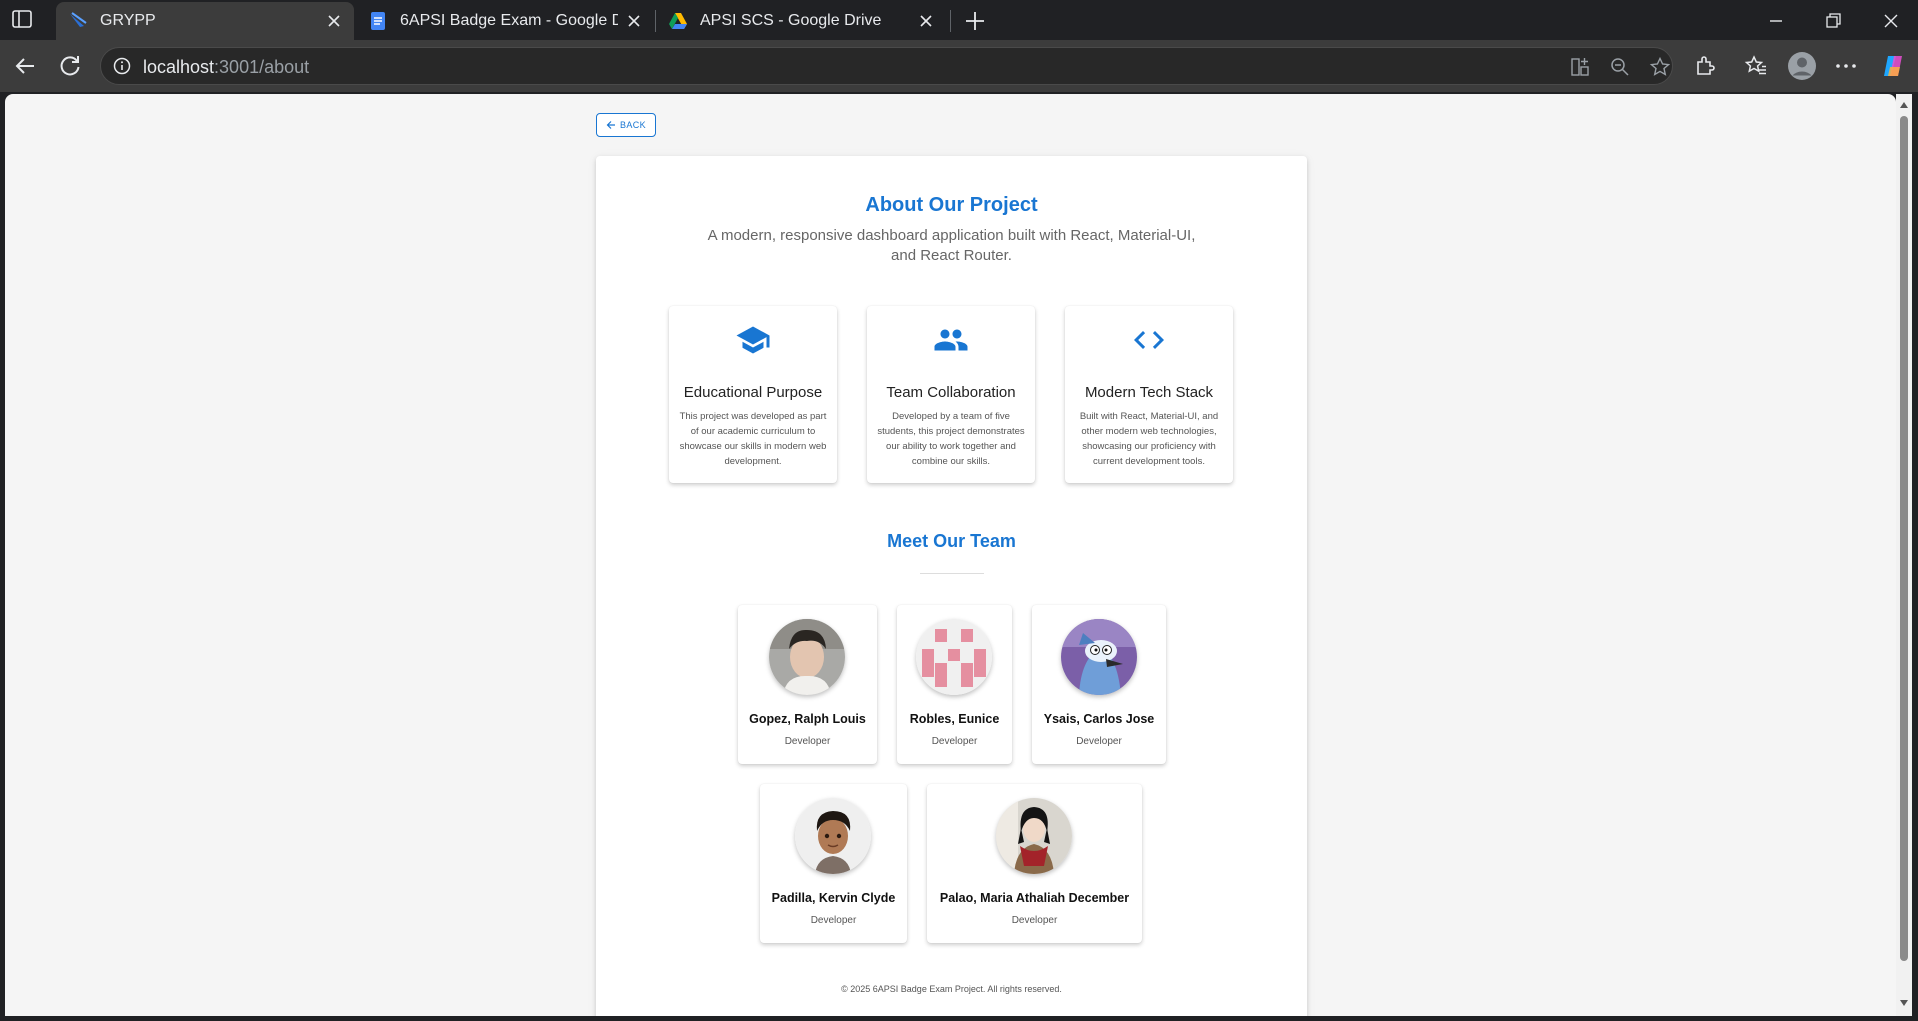 The image size is (1918, 1021). What do you see at coordinates (1891, 21) in the screenshot?
I see `close-window-icon` at bounding box center [1891, 21].